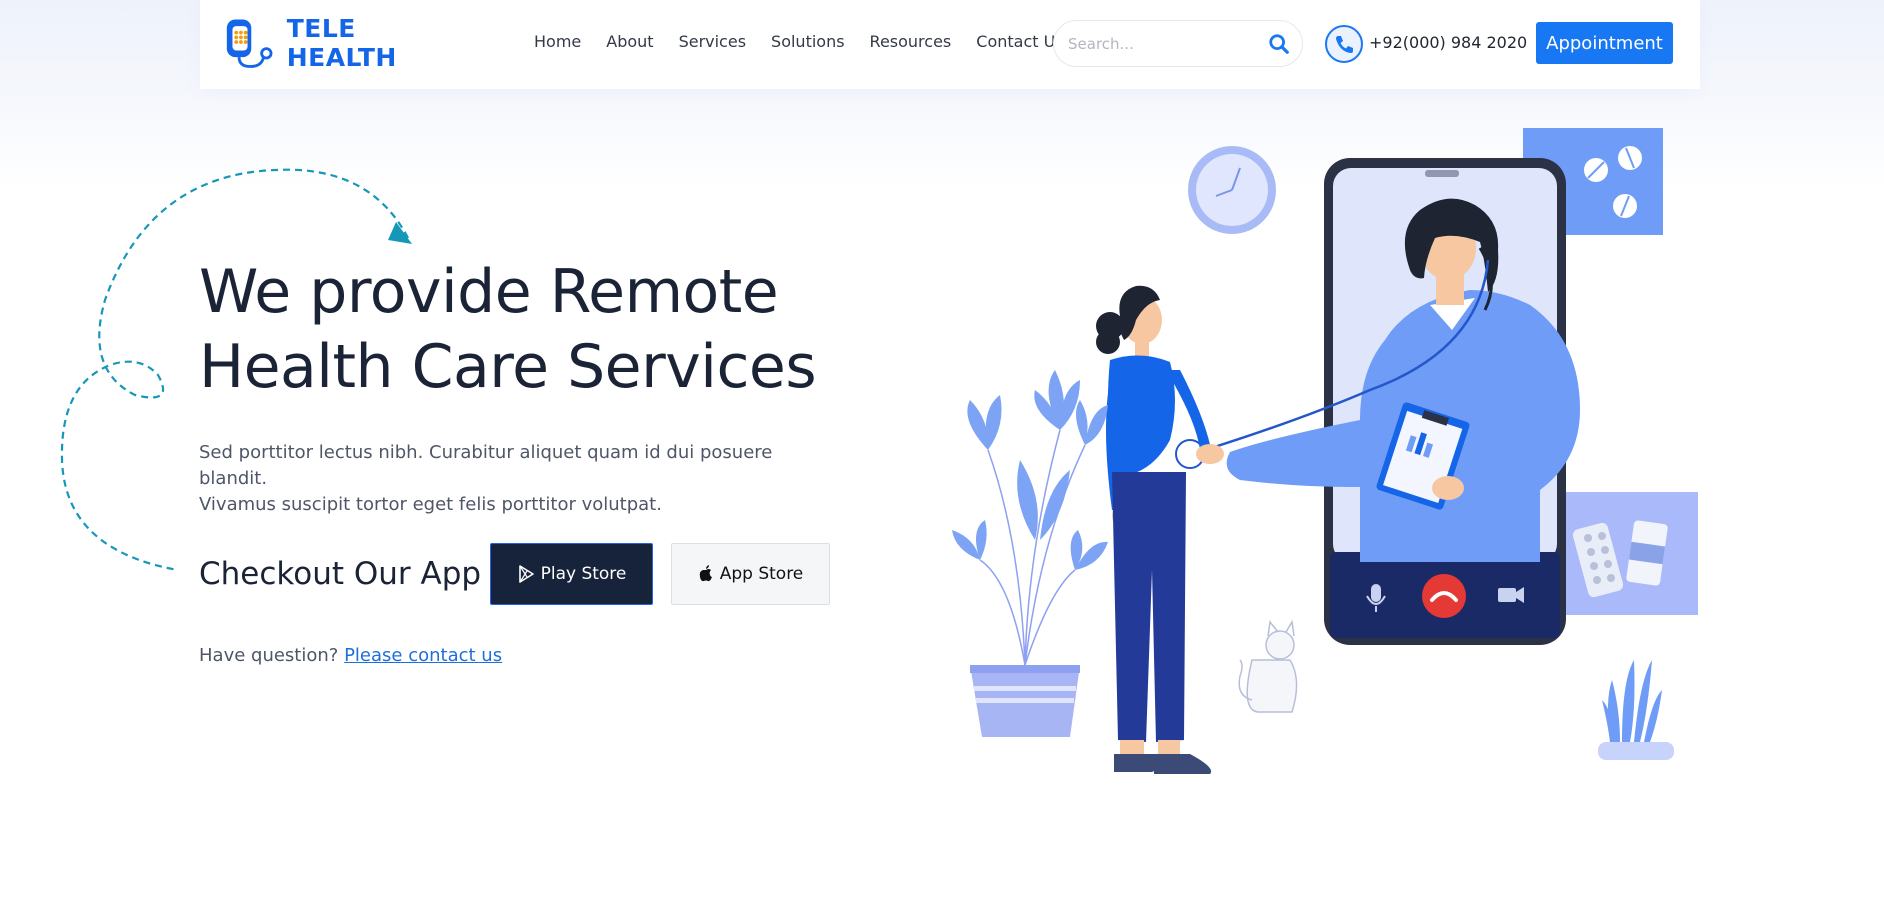  Describe the element at coordinates (519, 330) in the screenshot. I see `hero-title: We provide Remote Health Care Services` at that location.